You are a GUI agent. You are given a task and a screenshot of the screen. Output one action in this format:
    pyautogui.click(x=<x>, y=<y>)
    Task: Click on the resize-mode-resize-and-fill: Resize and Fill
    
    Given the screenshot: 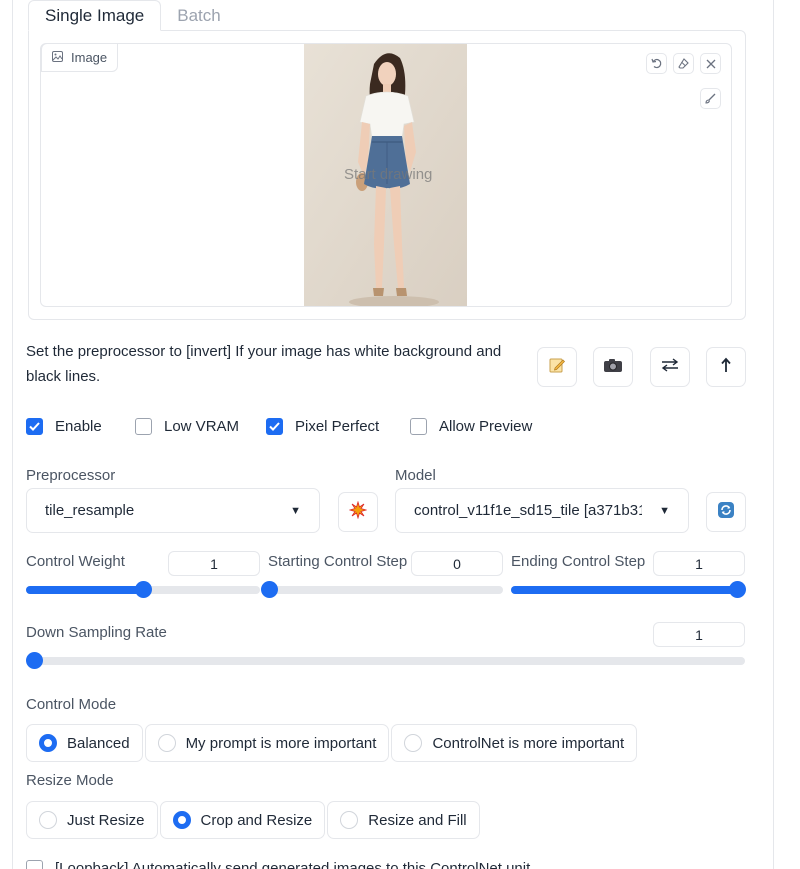 What is the action you would take?
    pyautogui.click(x=403, y=820)
    